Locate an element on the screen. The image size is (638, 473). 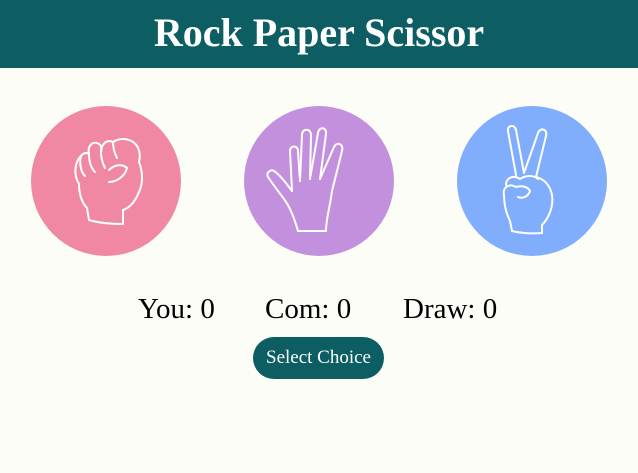
score-you: You: 0 is located at coordinates (176, 309).